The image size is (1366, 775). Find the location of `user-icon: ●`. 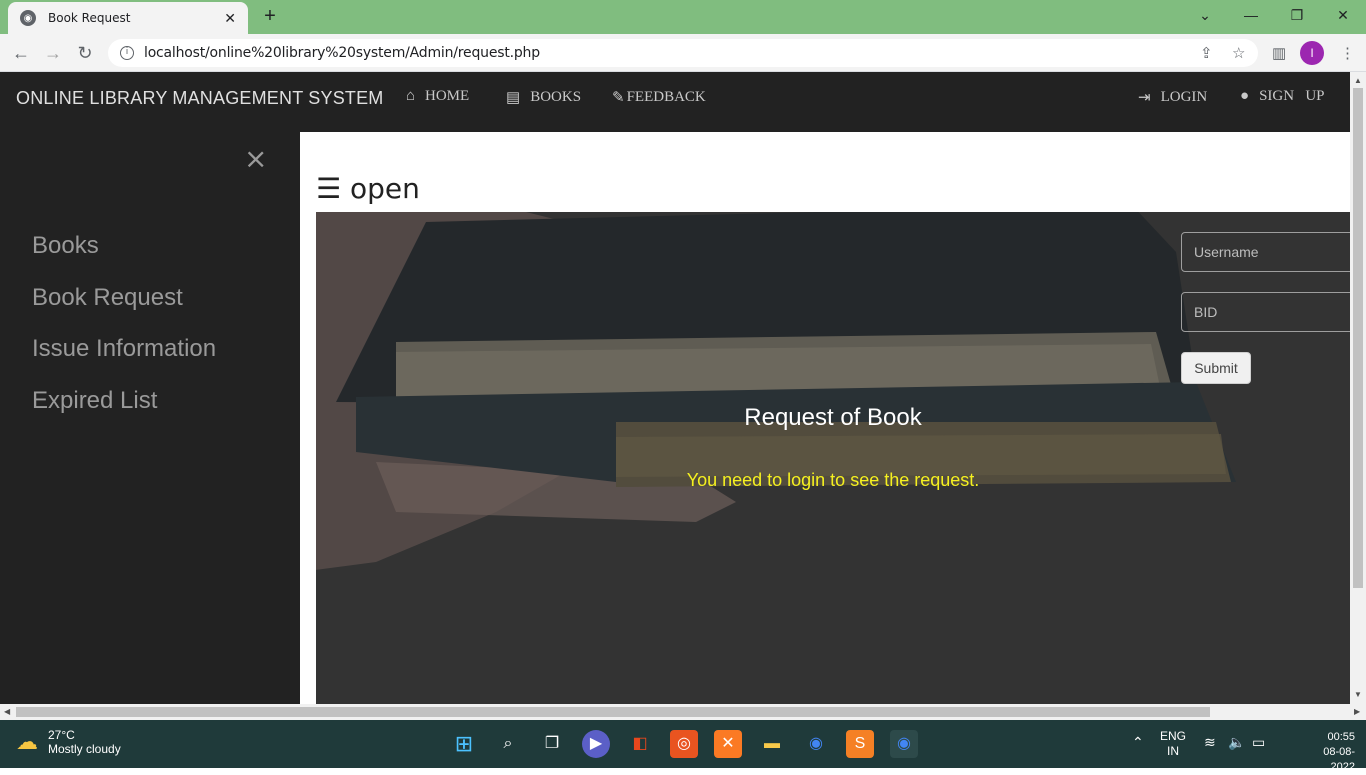

user-icon: ● is located at coordinates (1245, 96).